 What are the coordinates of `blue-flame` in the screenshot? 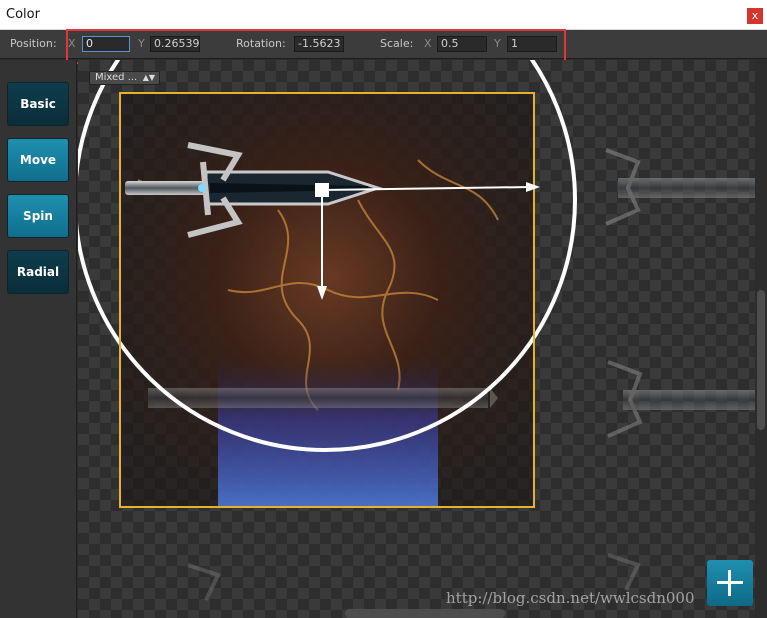 It's located at (328, 433).